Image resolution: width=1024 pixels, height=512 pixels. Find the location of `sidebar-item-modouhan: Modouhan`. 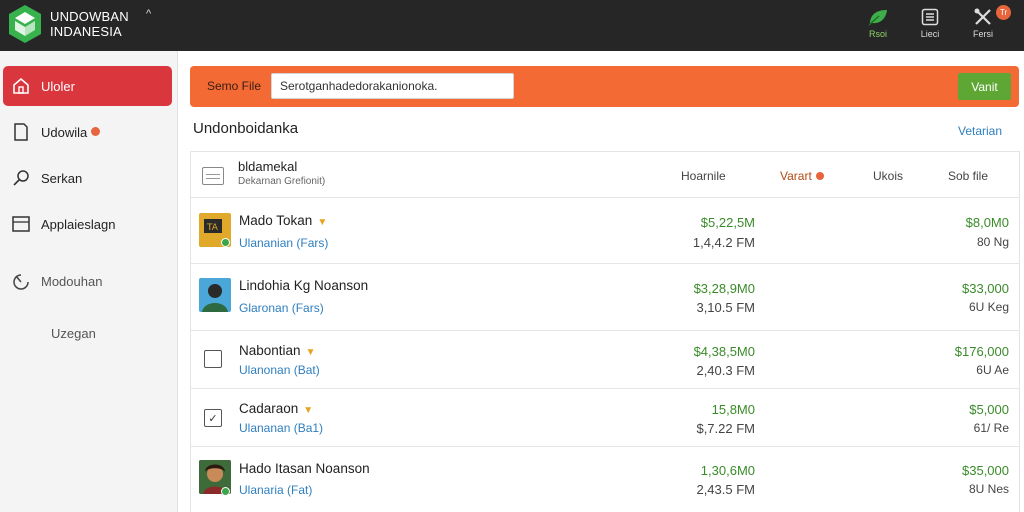

sidebar-item-modouhan: Modouhan is located at coordinates (87, 281).